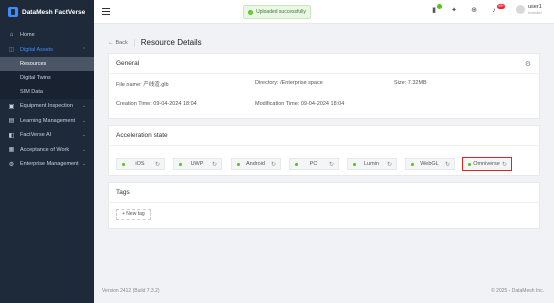 The height and width of the screenshot is (303, 554). I want to click on brand-logo-icon, so click(13, 12).